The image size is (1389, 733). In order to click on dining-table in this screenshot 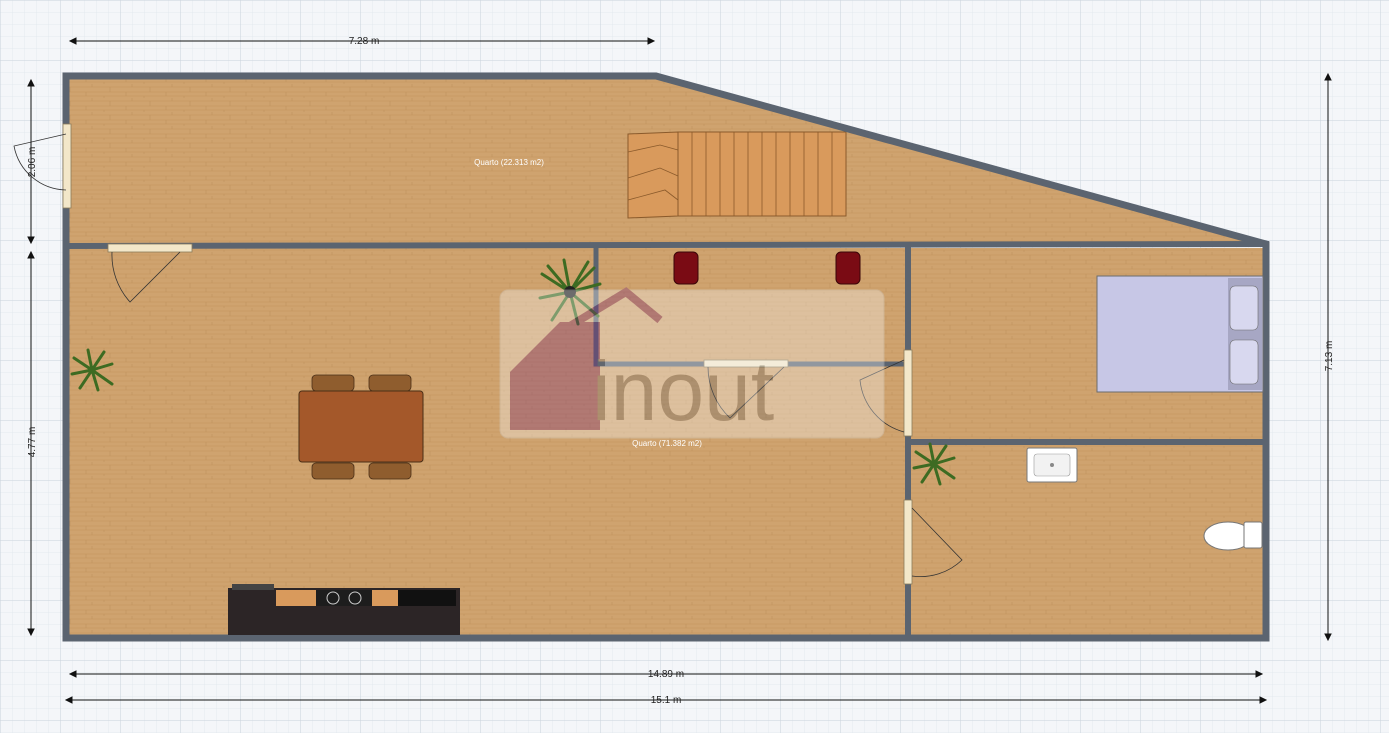, I will do `click(361, 426)`.